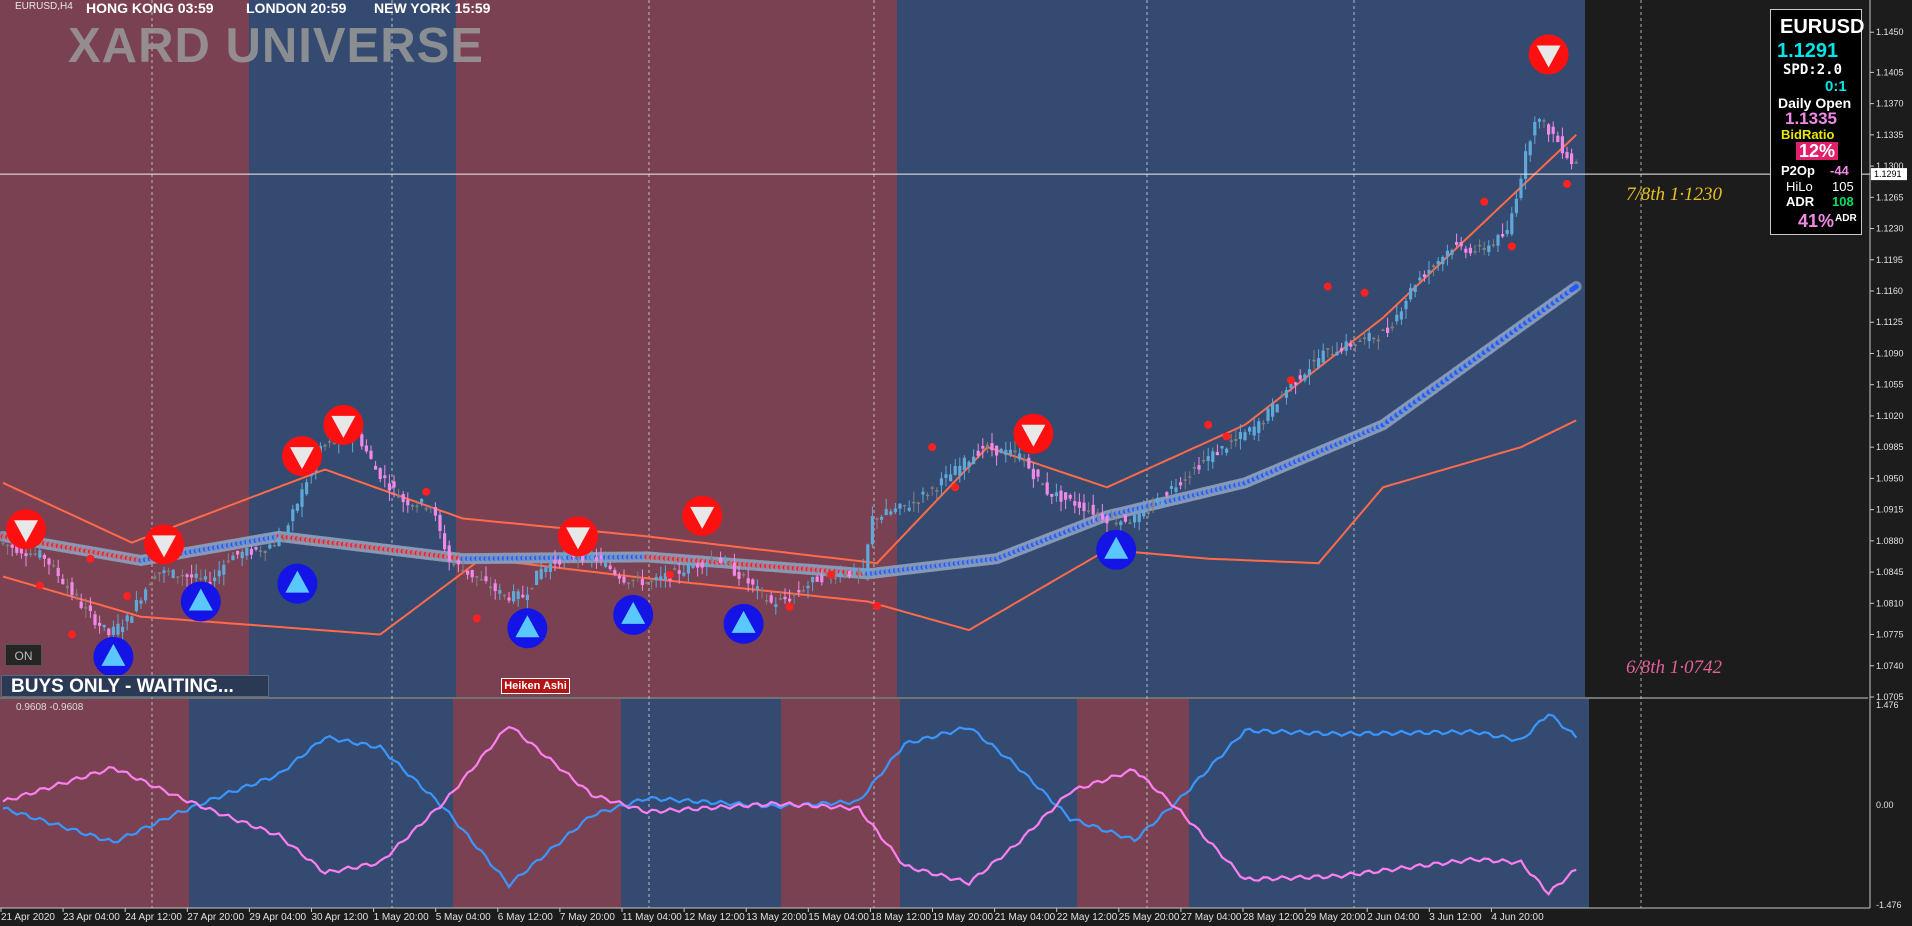 The width and height of the screenshot is (1912, 926). Describe the element at coordinates (94, 803) in the screenshot. I see `oscillator-zone-red` at that location.